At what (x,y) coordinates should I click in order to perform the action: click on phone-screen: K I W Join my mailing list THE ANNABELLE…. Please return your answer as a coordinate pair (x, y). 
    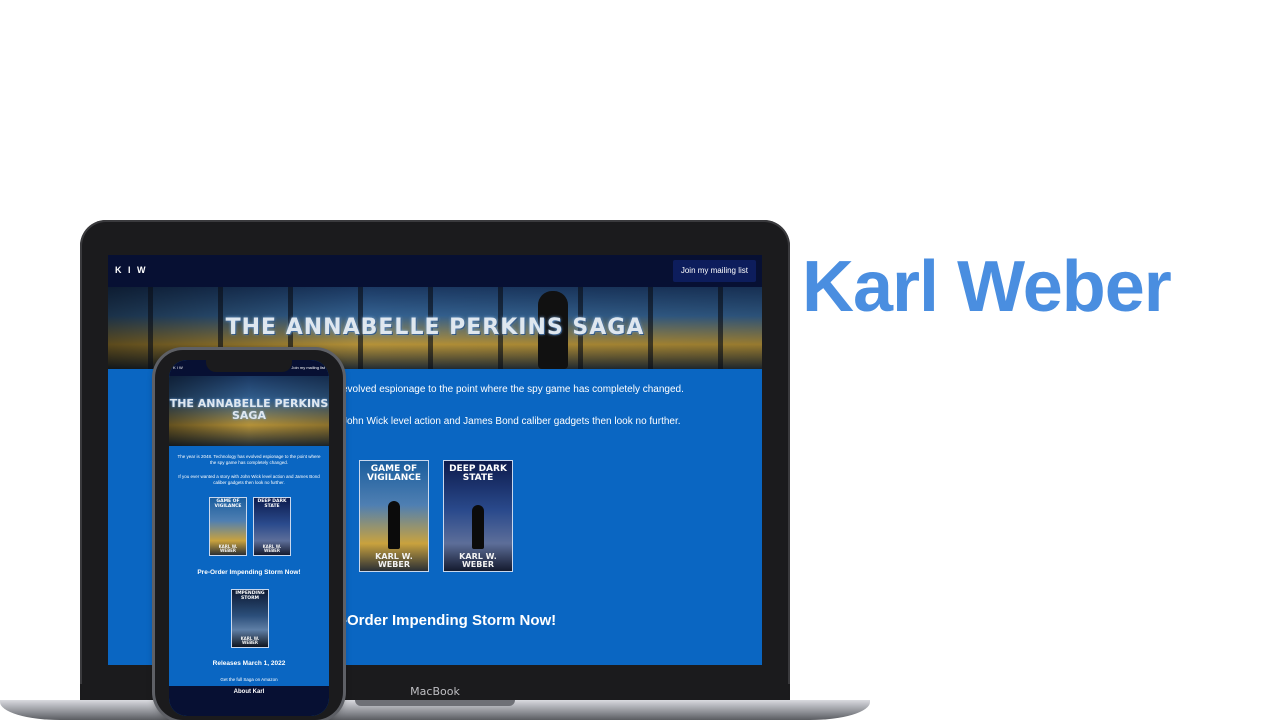
    Looking at the image, I should click on (249, 538).